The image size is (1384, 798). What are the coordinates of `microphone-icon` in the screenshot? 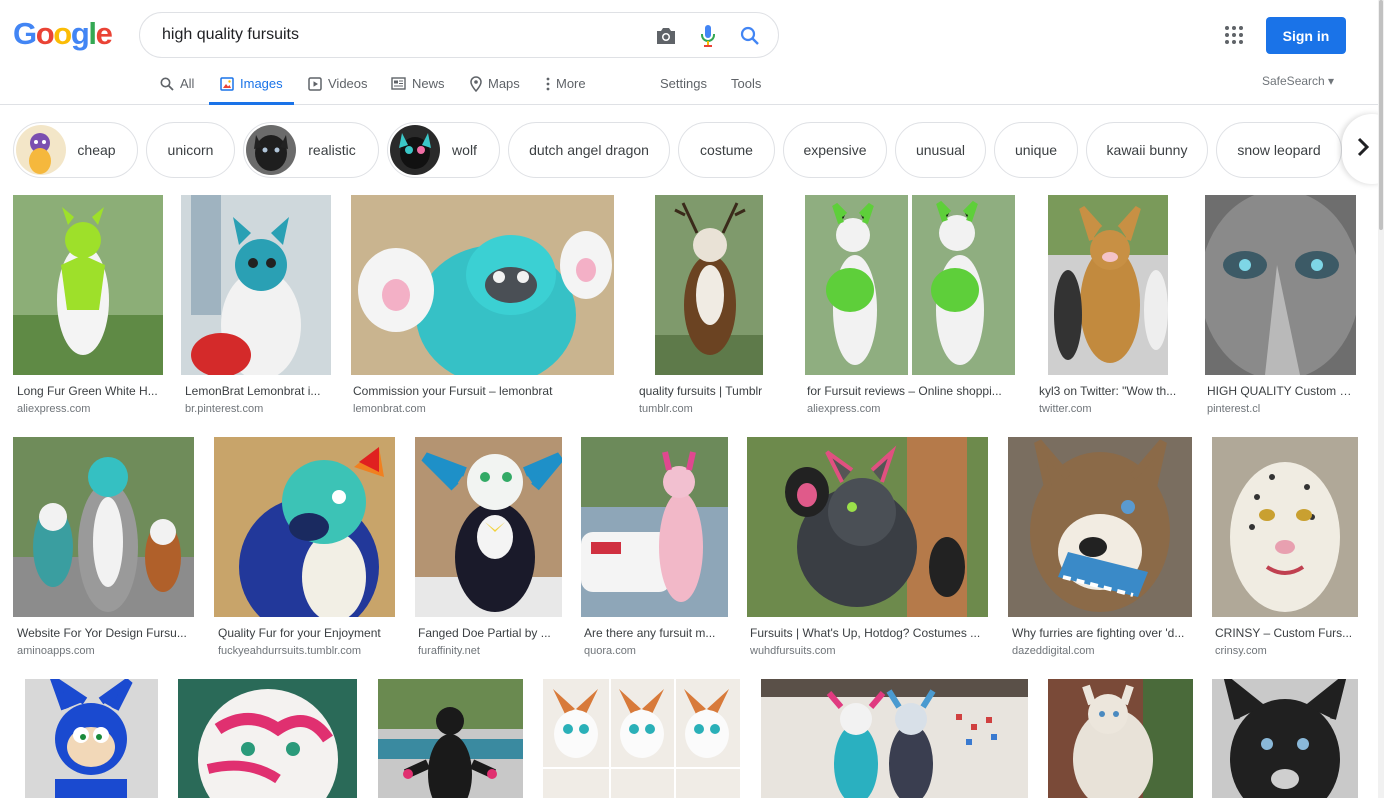 It's located at (708, 36).